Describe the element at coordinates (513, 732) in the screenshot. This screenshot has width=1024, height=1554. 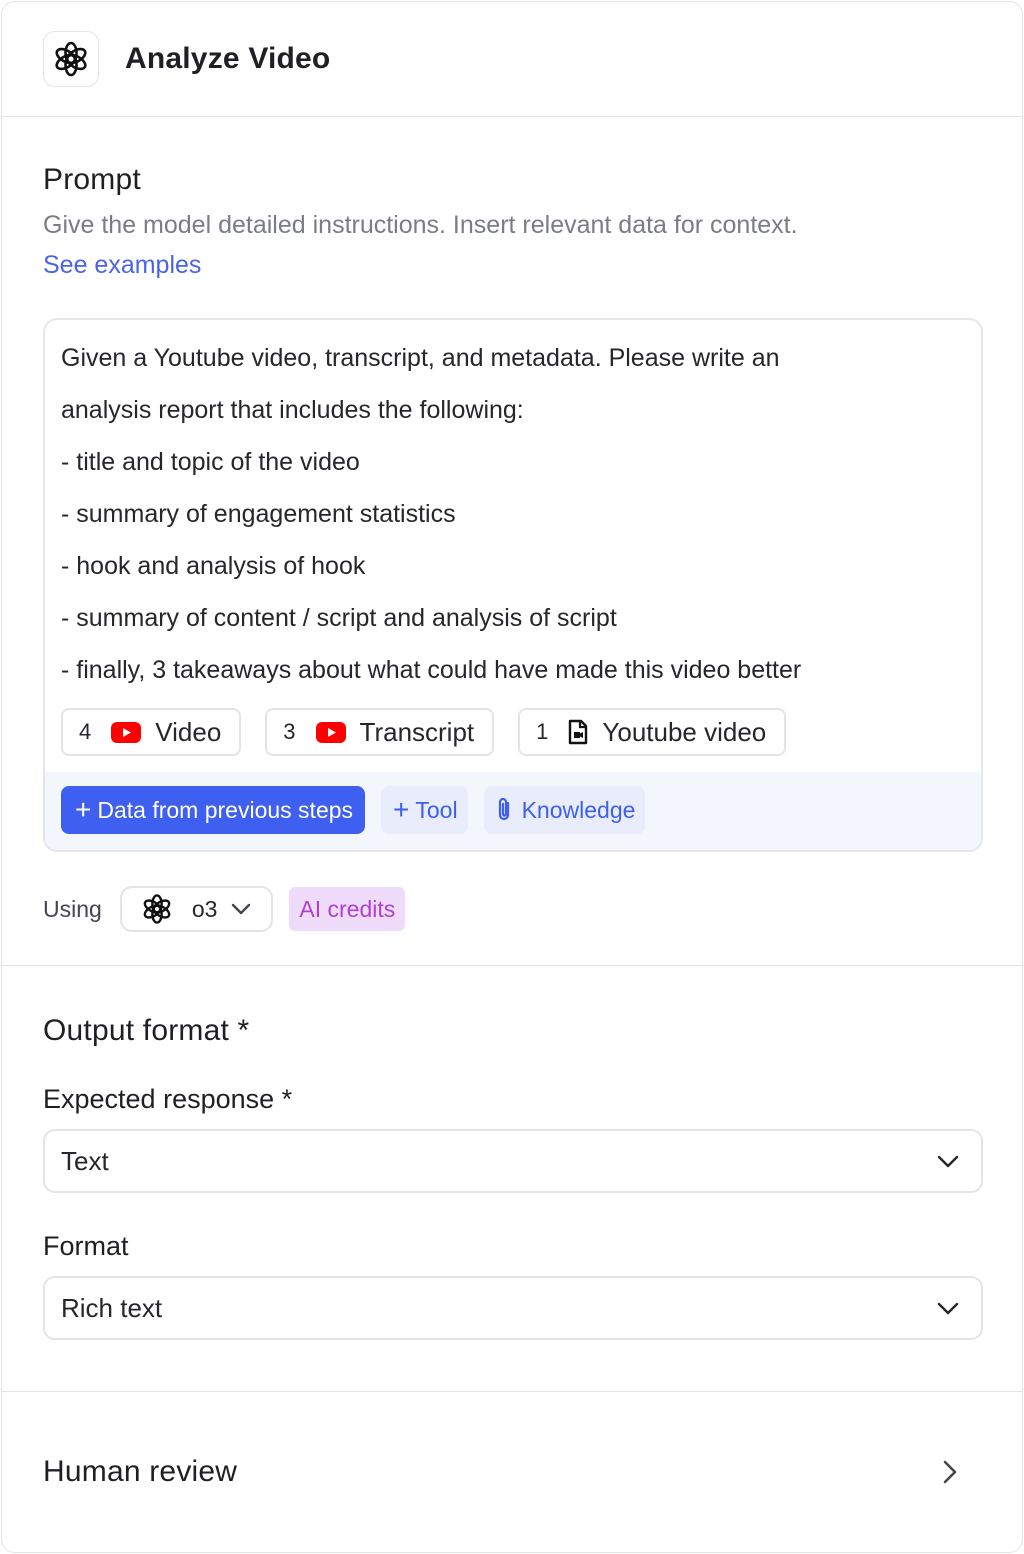
I see `data-chips: 4 Video 3 Transcript 1 Youtube video` at that location.